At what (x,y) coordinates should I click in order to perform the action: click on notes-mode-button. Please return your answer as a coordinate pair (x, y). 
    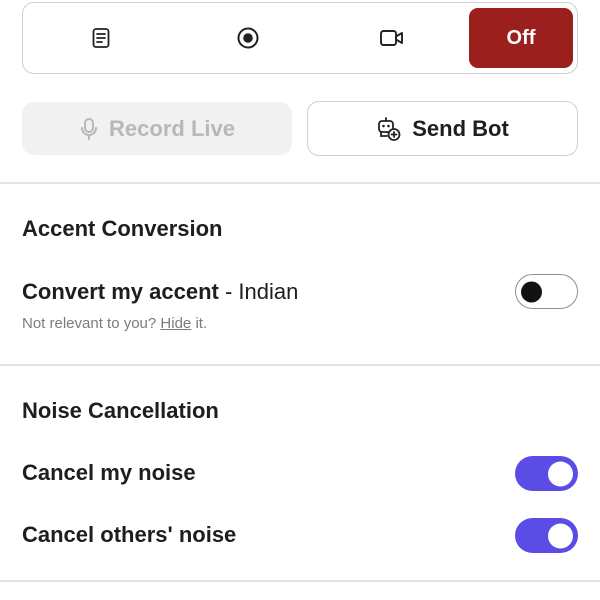
    Looking at the image, I should click on (101, 38).